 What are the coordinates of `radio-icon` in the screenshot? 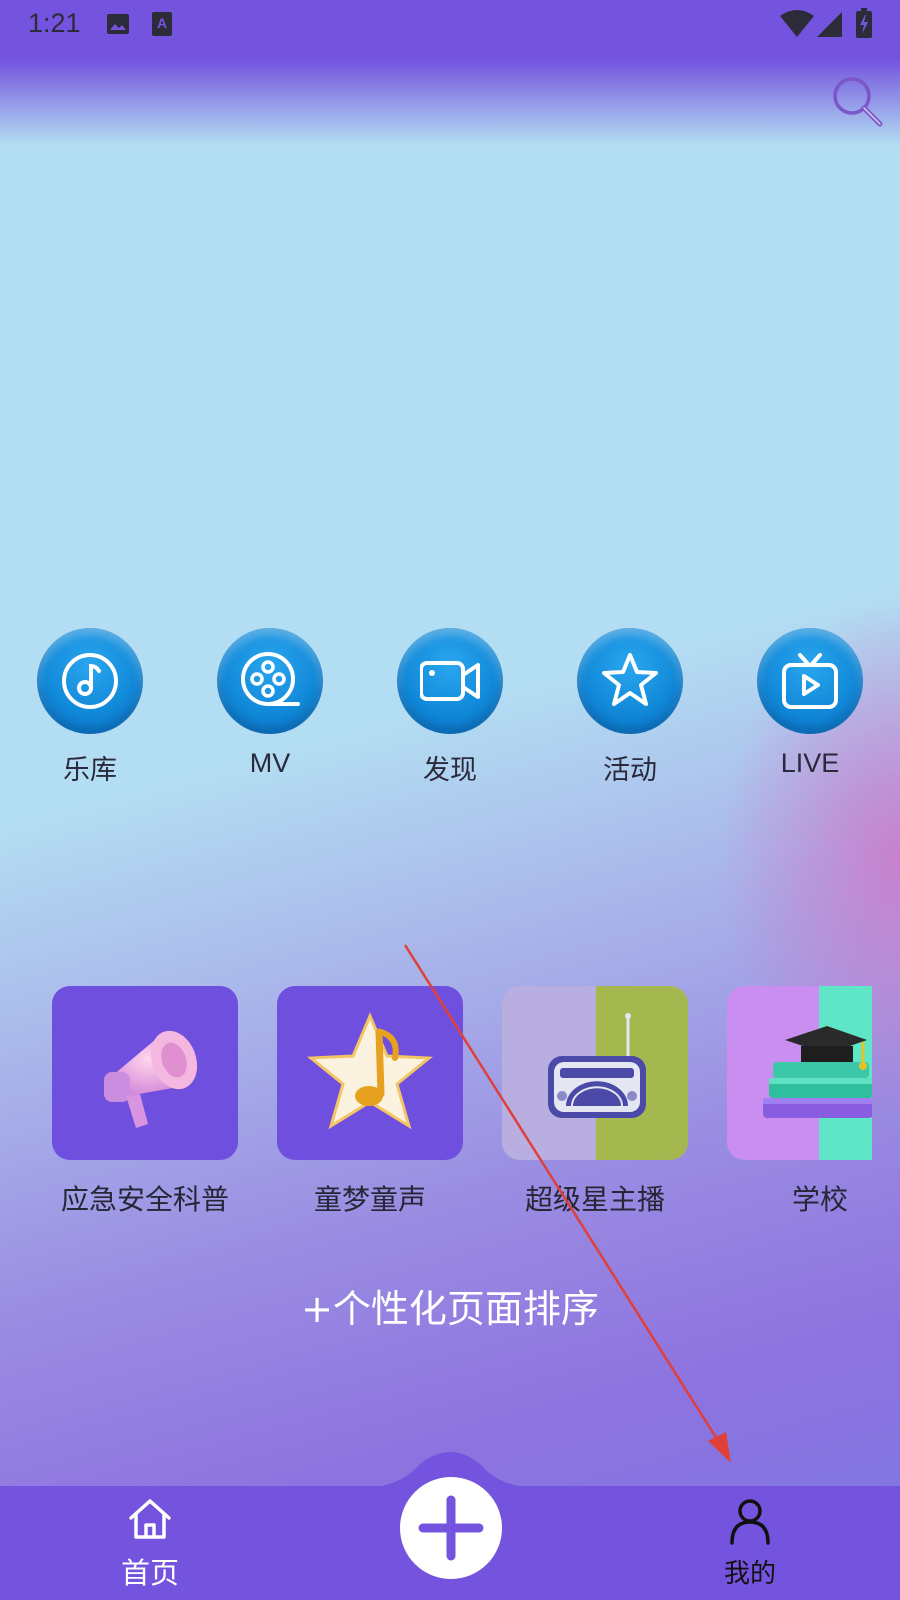 It's located at (597, 1065).